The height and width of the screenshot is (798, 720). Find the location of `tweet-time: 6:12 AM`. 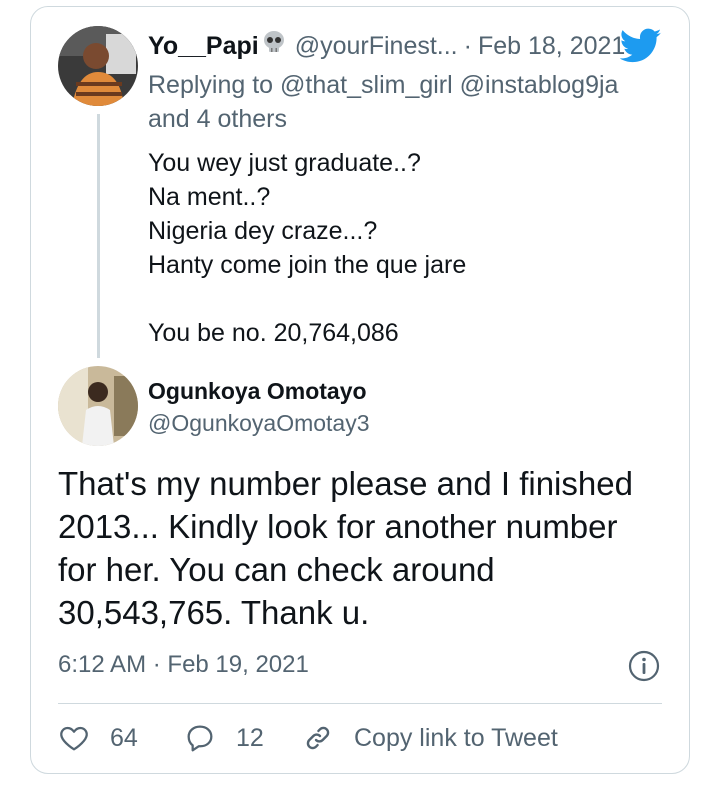

tweet-time: 6:12 AM is located at coordinates (102, 664).